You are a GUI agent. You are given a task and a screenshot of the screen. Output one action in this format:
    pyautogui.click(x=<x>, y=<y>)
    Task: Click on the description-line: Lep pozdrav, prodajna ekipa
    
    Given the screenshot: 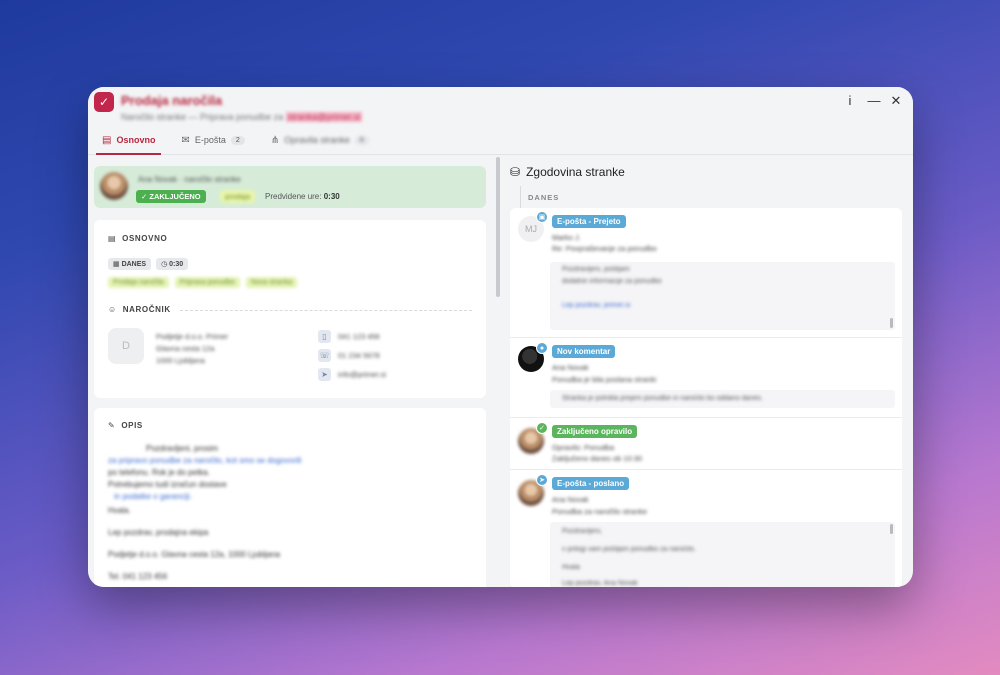 What is the action you would take?
    pyautogui.click(x=158, y=532)
    